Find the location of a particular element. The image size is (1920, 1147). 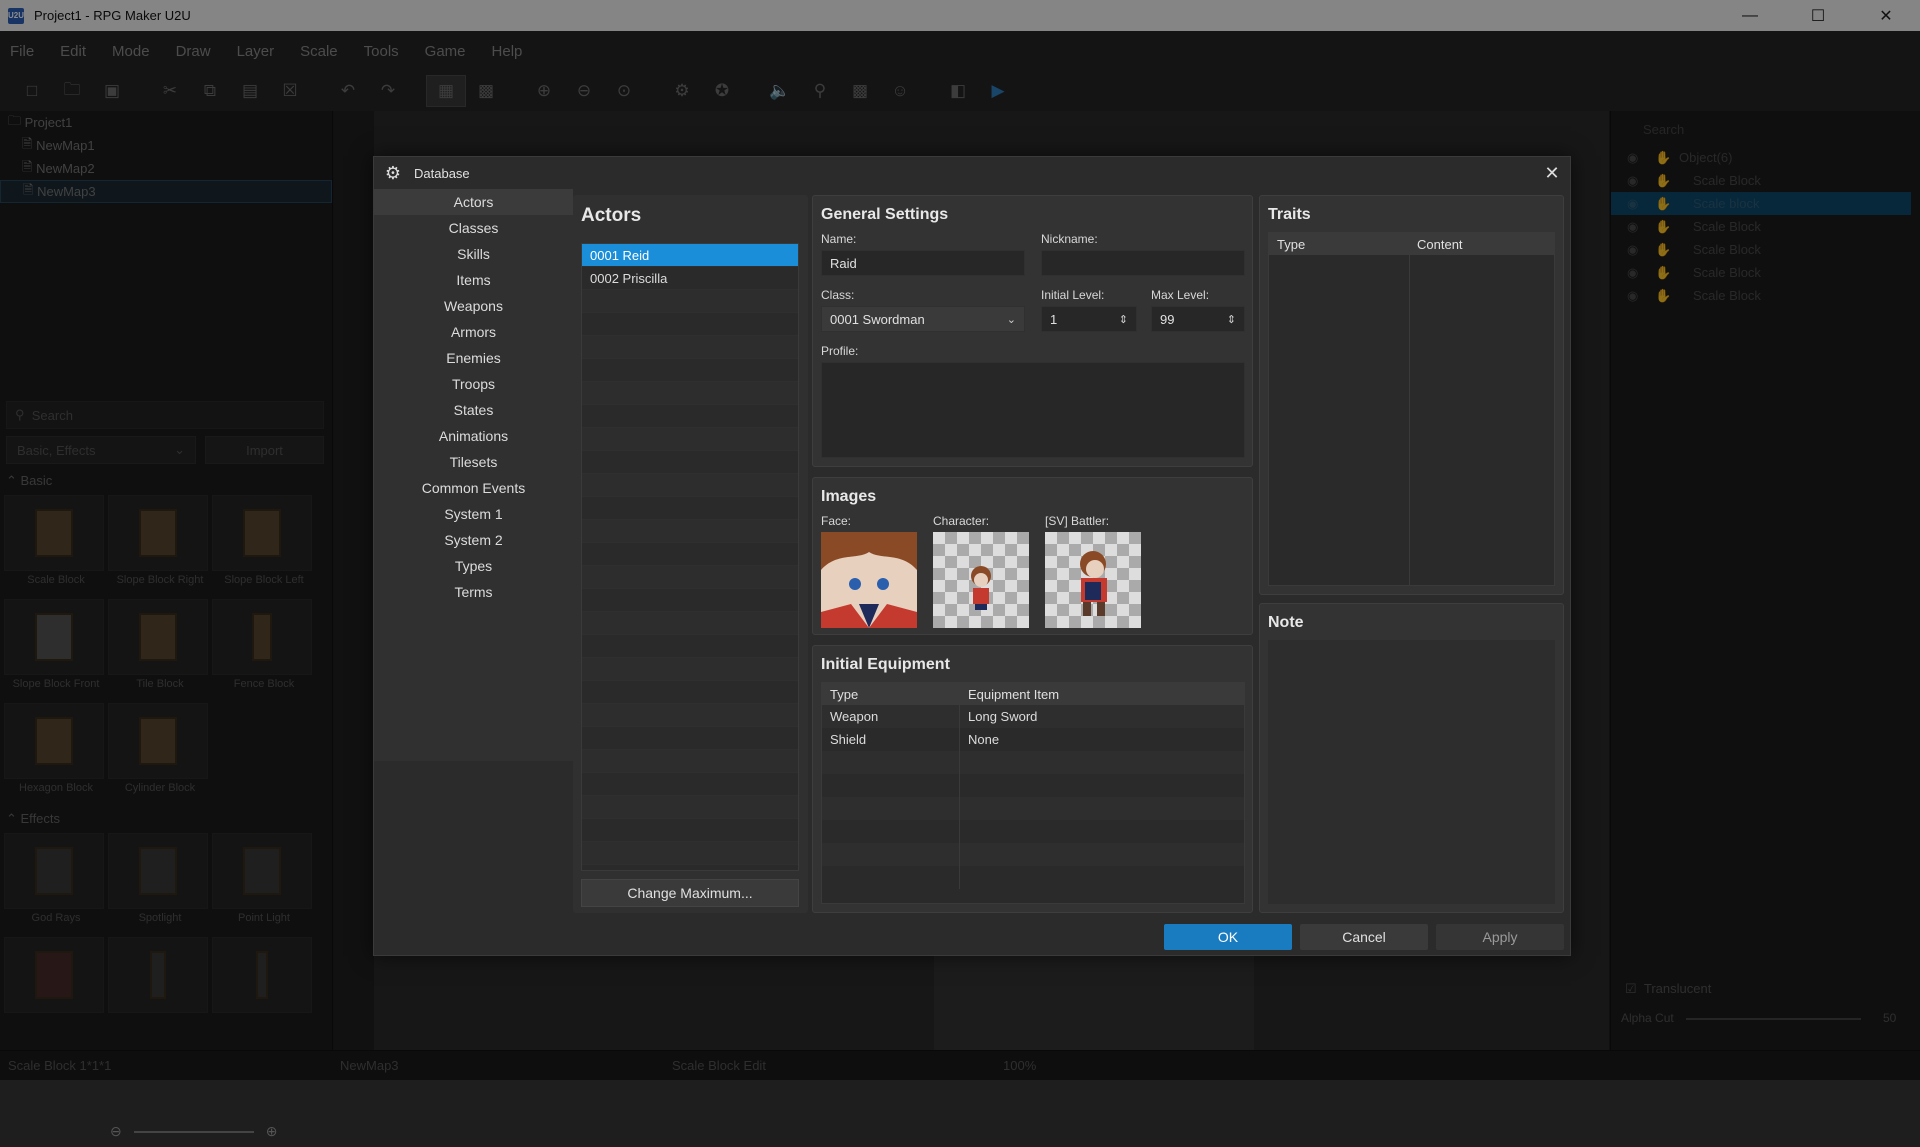

nickname-input is located at coordinates (1143, 263).